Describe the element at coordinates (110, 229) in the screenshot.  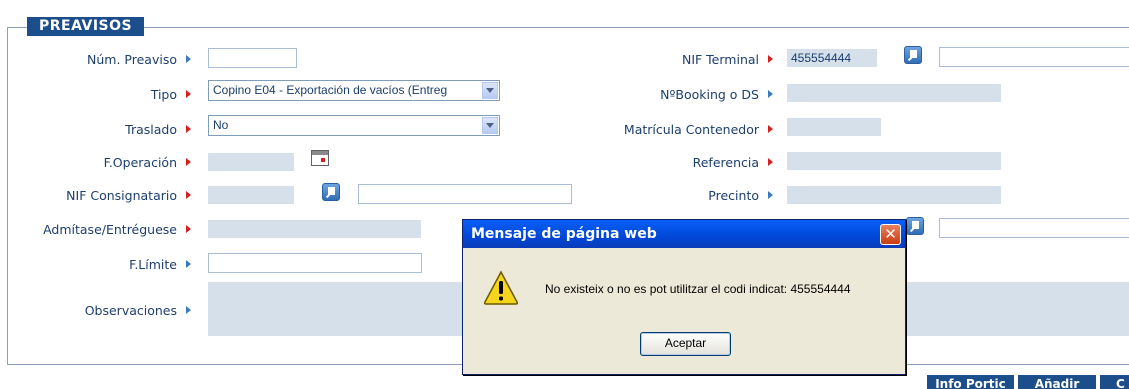
I see `admitase-label: Admítase/Entréguese` at that location.